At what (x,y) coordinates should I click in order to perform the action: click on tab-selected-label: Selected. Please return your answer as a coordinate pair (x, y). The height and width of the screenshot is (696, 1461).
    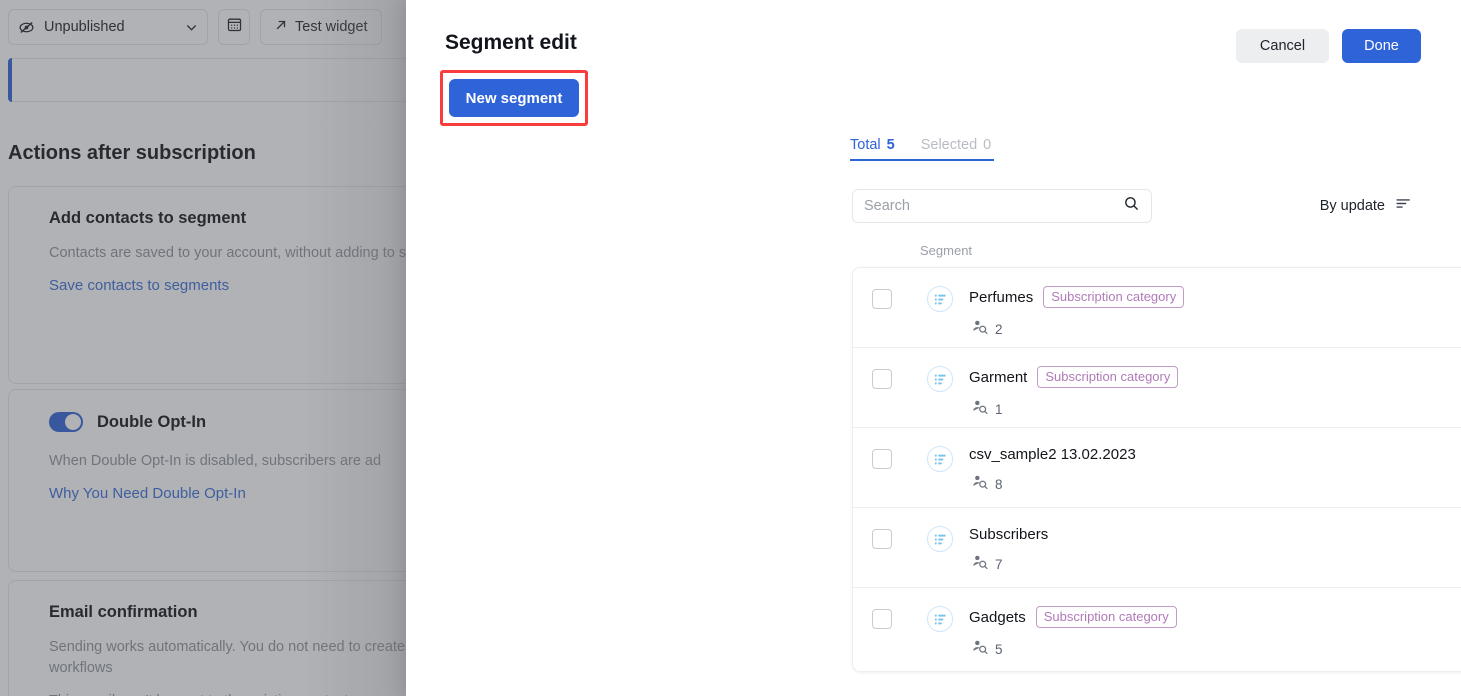
    Looking at the image, I should click on (949, 145).